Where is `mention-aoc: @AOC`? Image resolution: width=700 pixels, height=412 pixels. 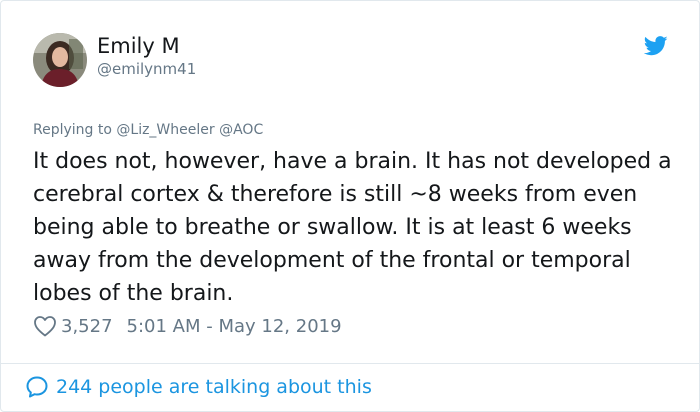
mention-aoc: @AOC is located at coordinates (241, 130).